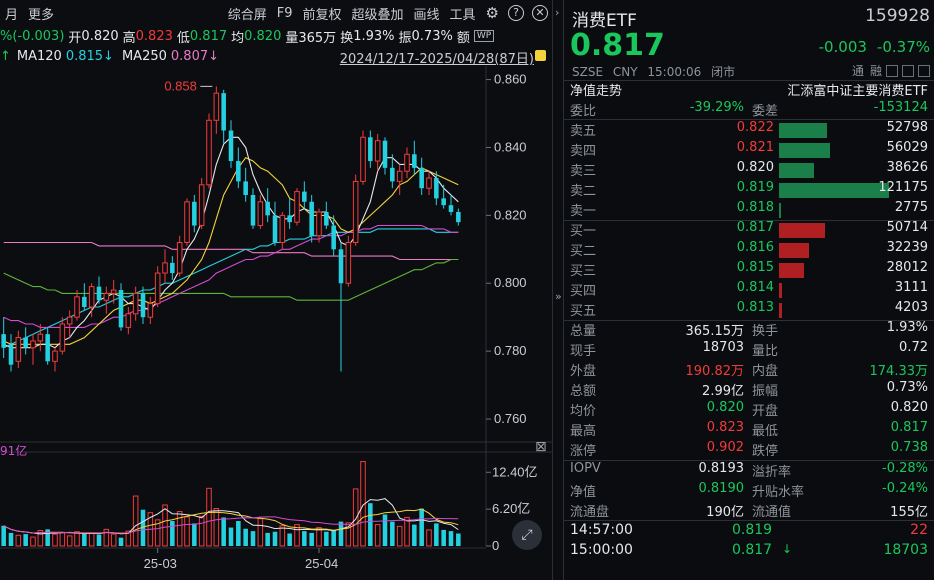 The width and height of the screenshot is (934, 580). Describe the element at coordinates (596, 89) in the screenshot. I see `nav-trend-link: 净值走势` at that location.